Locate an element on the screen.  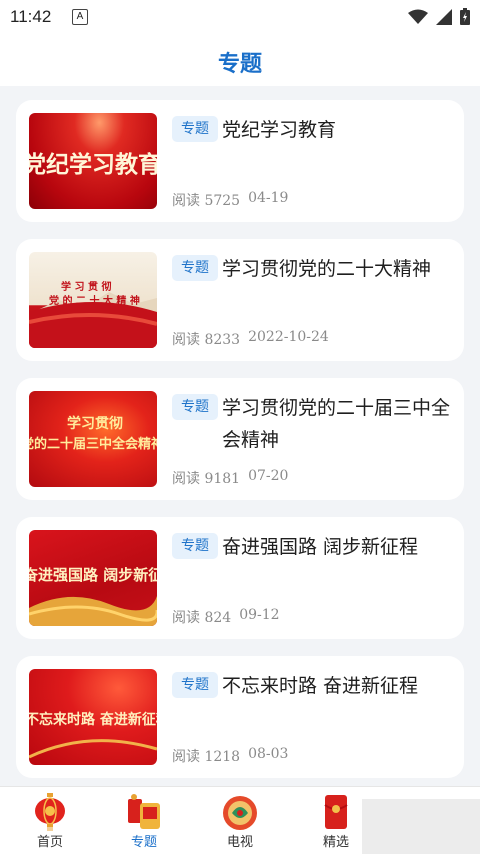
read-count: 8233 is located at coordinates (222, 340).